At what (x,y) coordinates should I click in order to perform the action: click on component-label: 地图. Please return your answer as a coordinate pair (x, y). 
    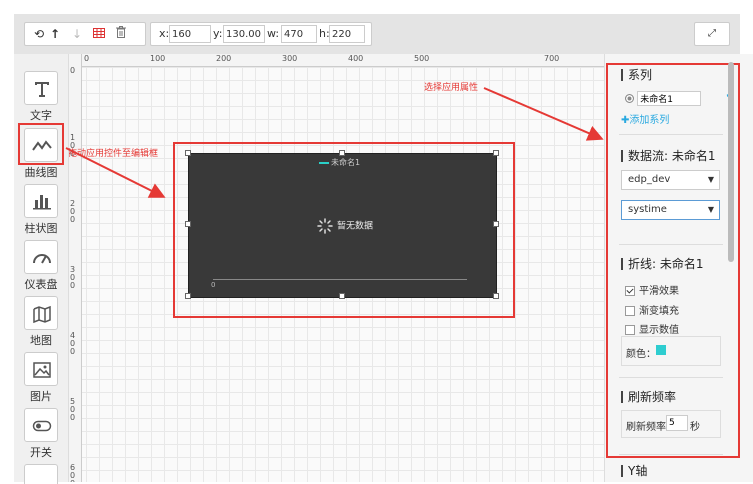
    Looking at the image, I should click on (41, 340).